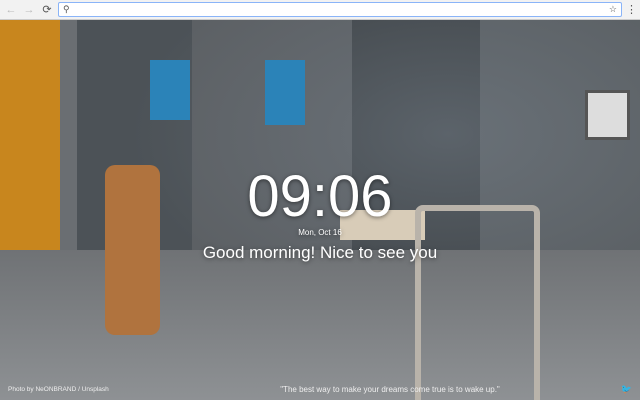  What do you see at coordinates (631, 9) in the screenshot?
I see `menu-icon: ⋮` at bounding box center [631, 9].